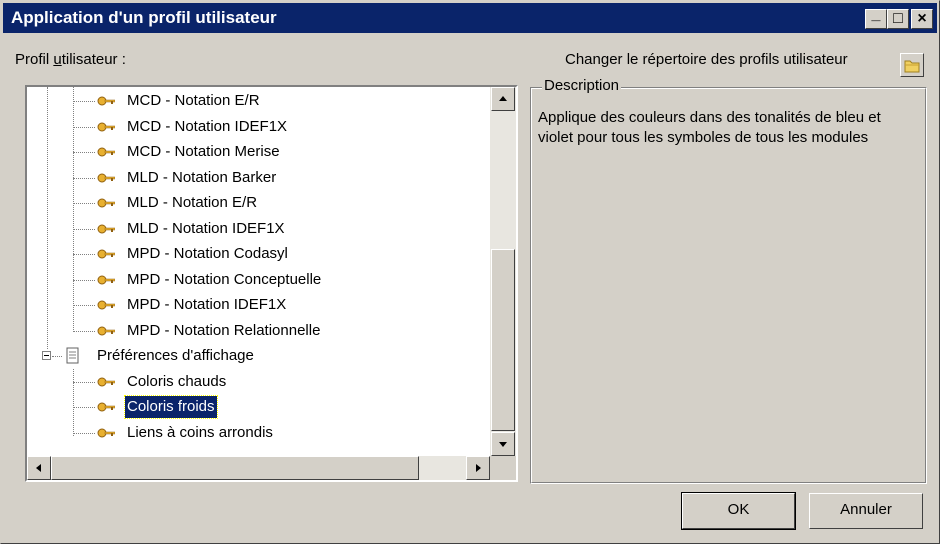  What do you see at coordinates (171, 407) in the screenshot?
I see `tree-item-label: Coloris froids` at bounding box center [171, 407].